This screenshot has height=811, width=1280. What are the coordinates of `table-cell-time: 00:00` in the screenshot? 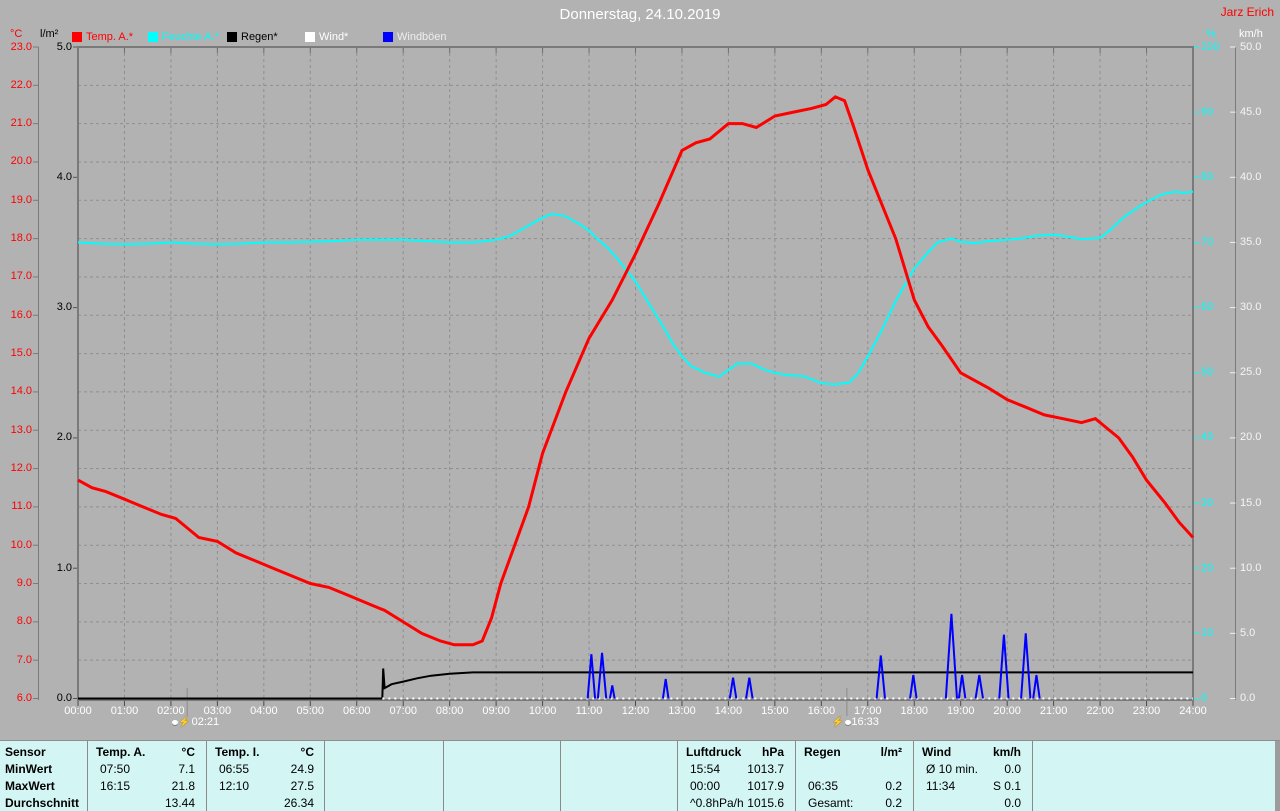 It's located at (705, 785).